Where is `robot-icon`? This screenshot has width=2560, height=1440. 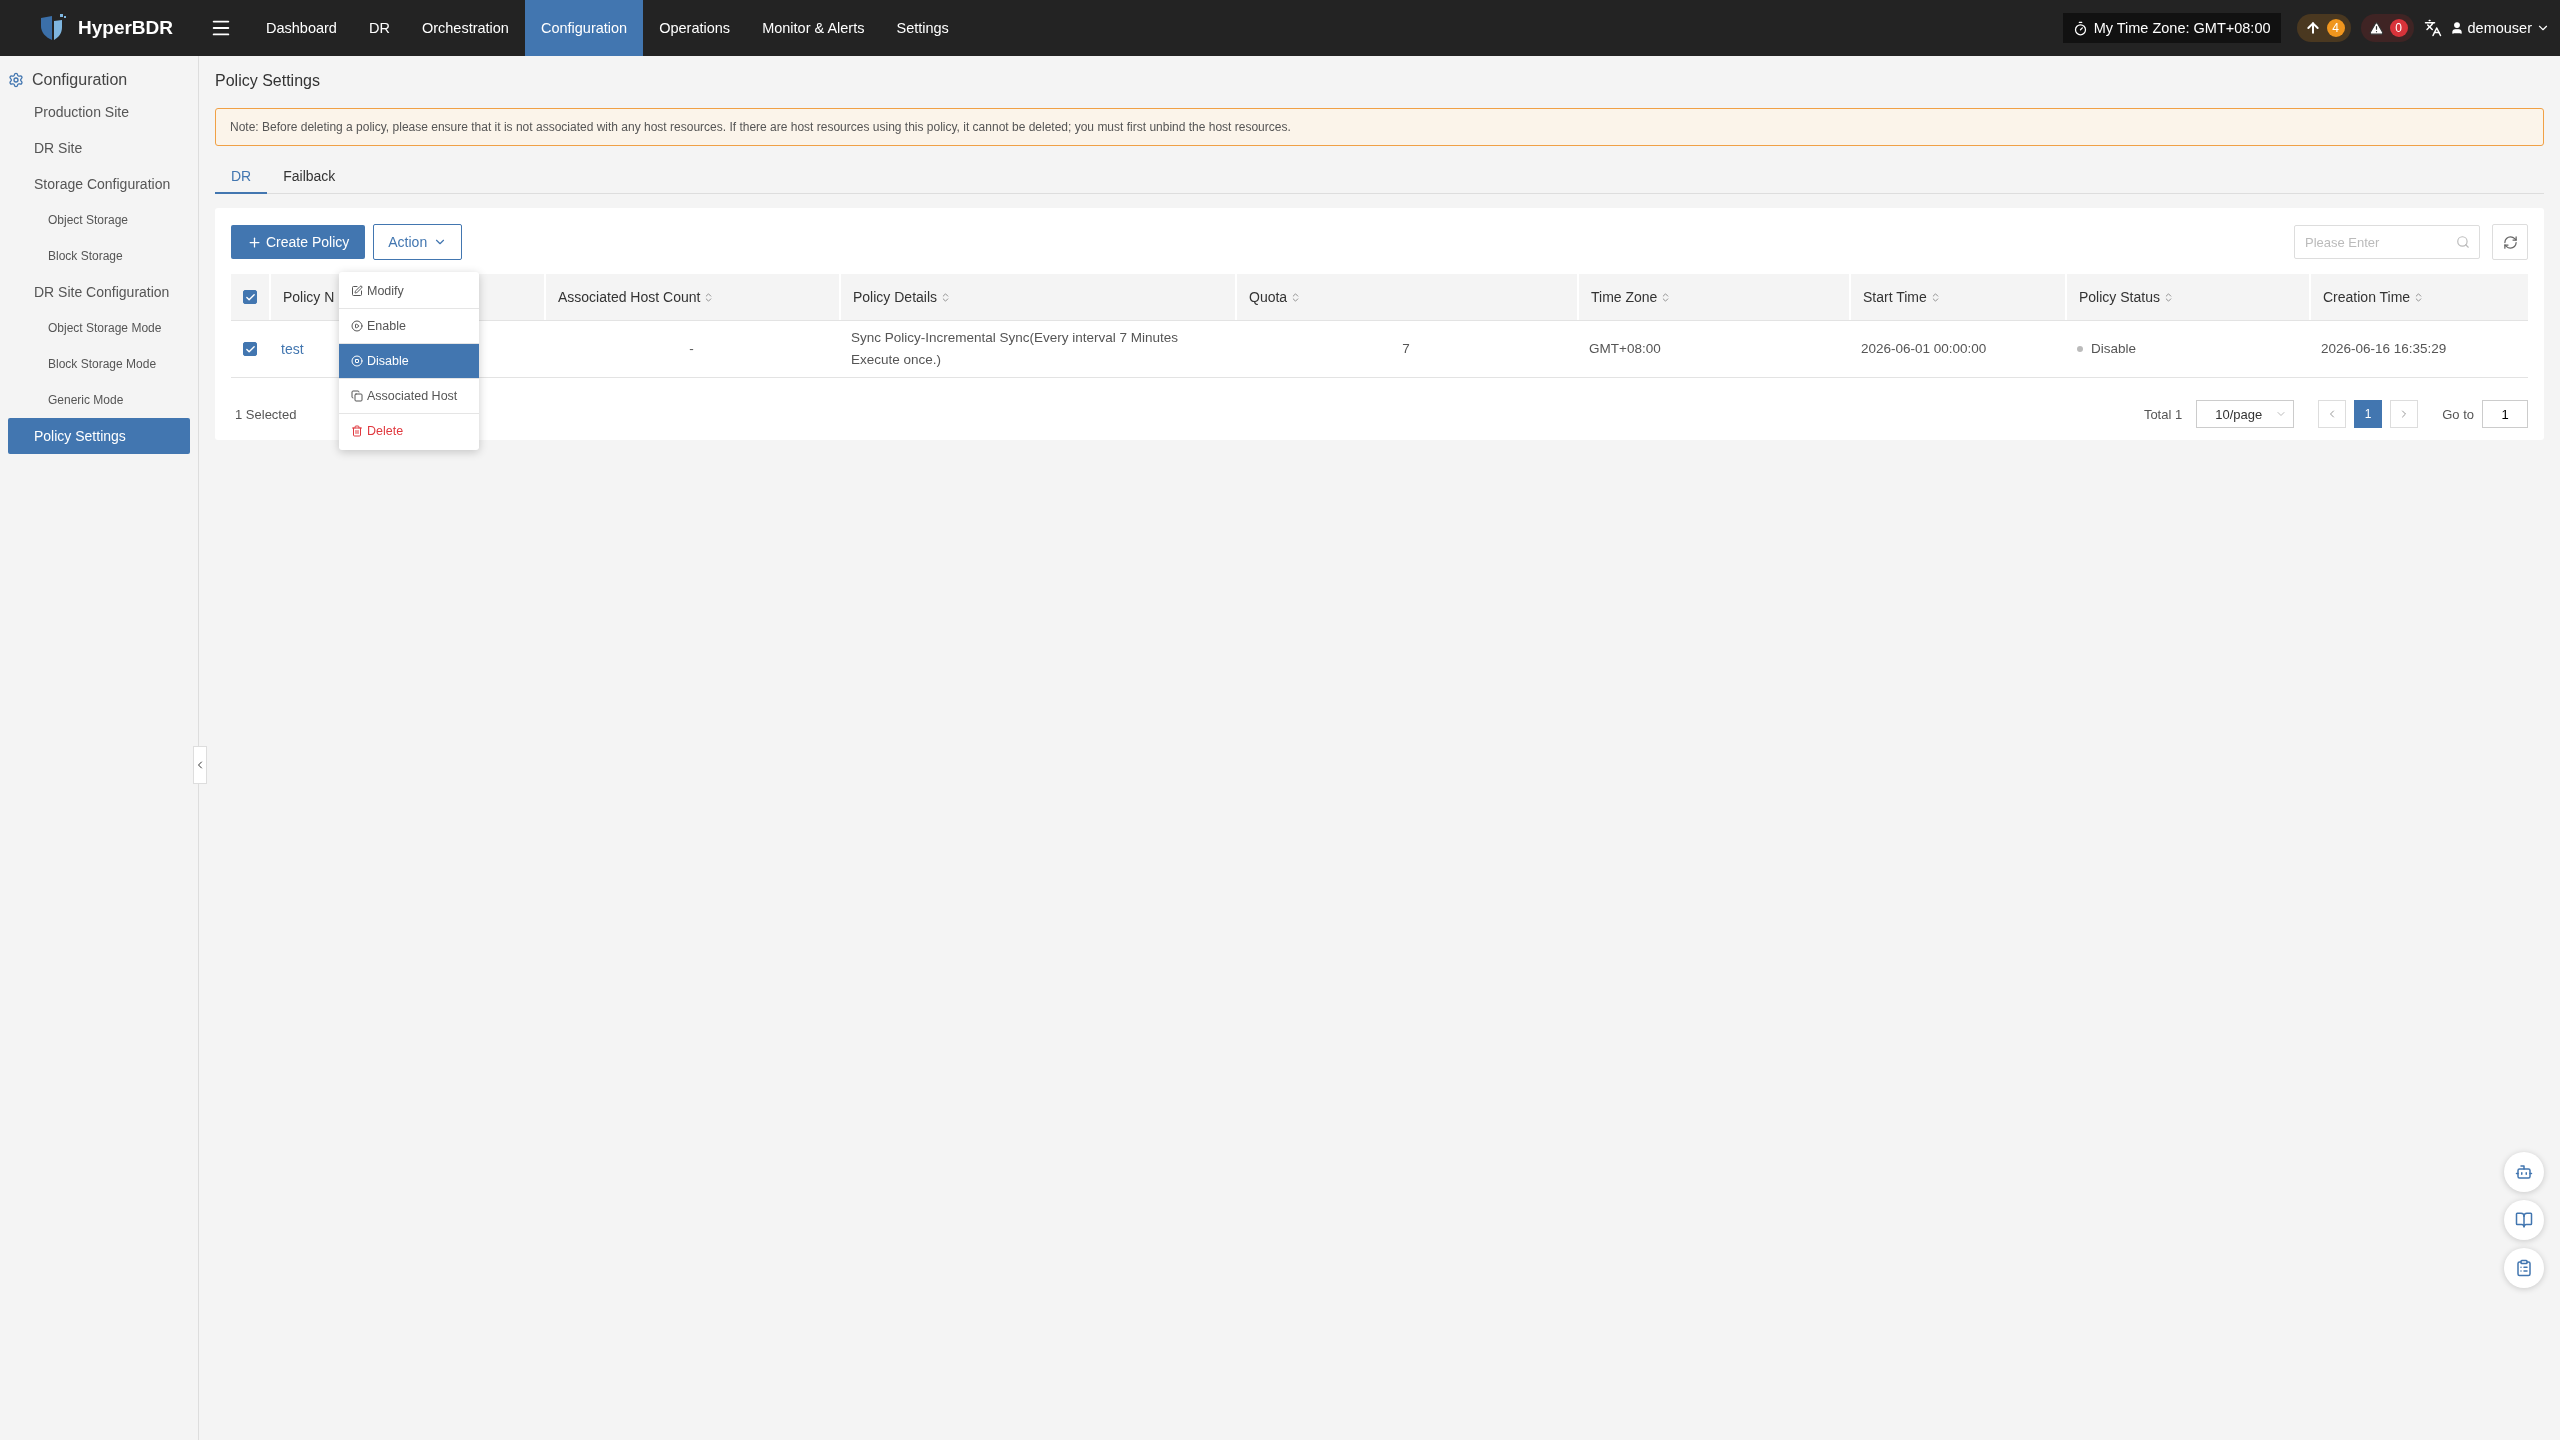 robot-icon is located at coordinates (2524, 1172).